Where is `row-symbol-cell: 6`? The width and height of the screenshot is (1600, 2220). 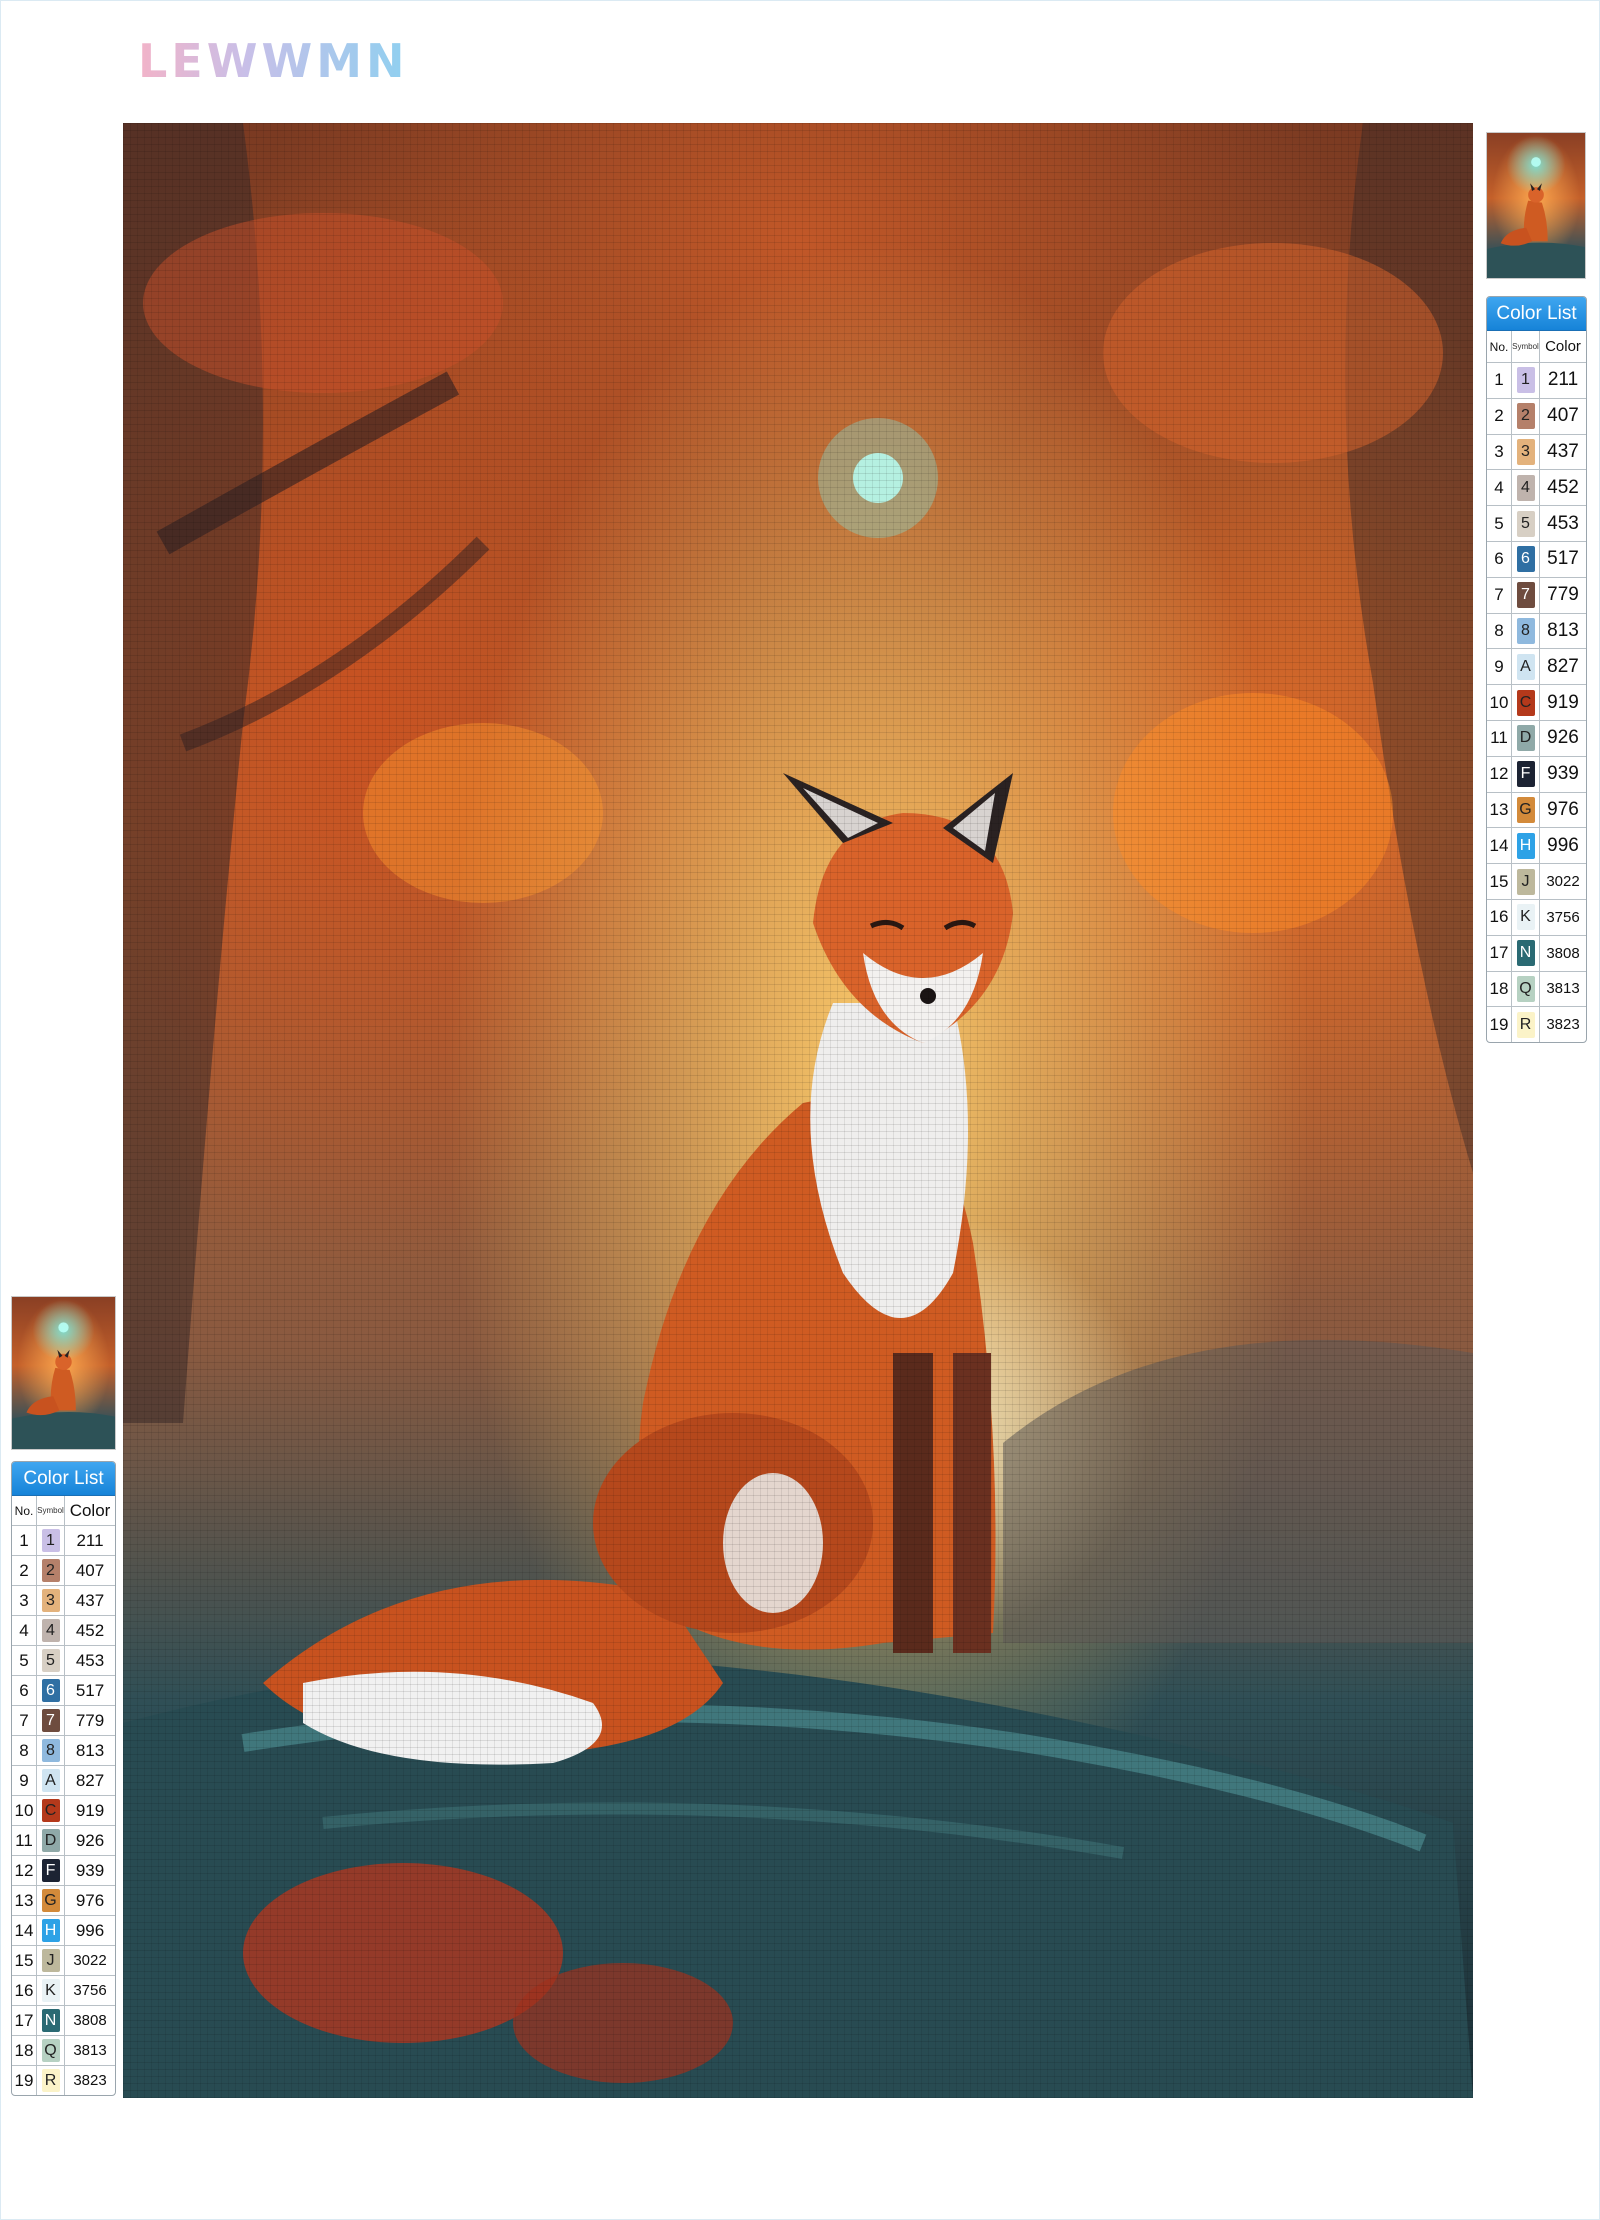
row-symbol-cell: 6 is located at coordinates (51, 1690).